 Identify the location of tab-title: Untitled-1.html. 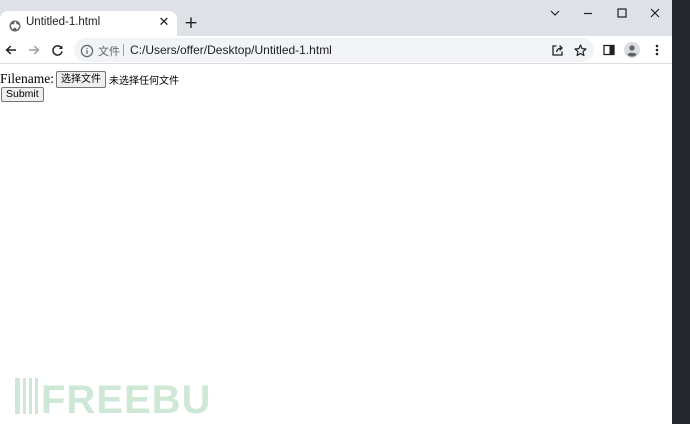
(63, 22).